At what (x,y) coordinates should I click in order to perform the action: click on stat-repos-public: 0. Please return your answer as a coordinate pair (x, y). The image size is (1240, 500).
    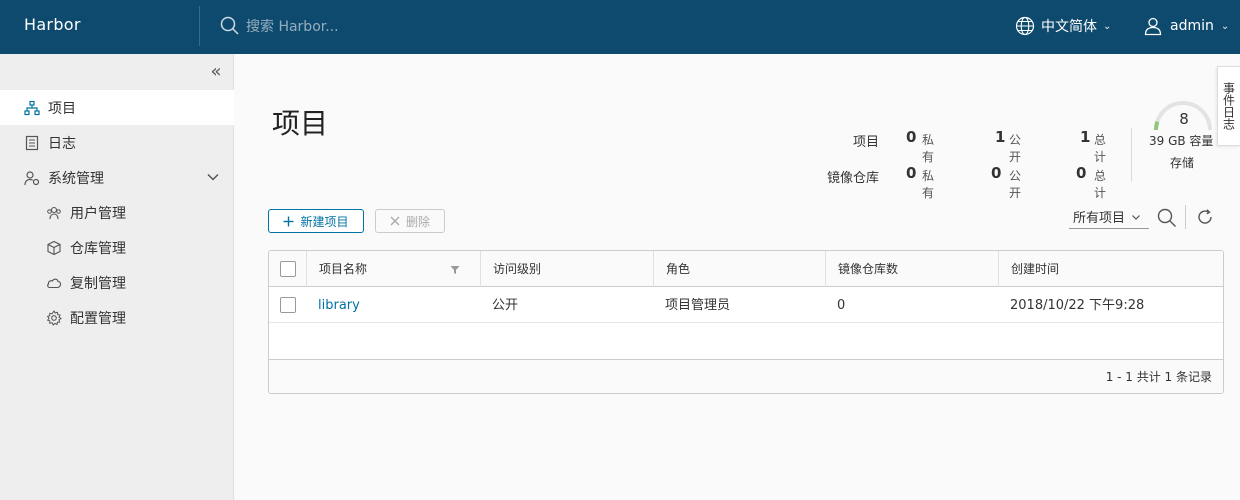
    Looking at the image, I should click on (996, 173).